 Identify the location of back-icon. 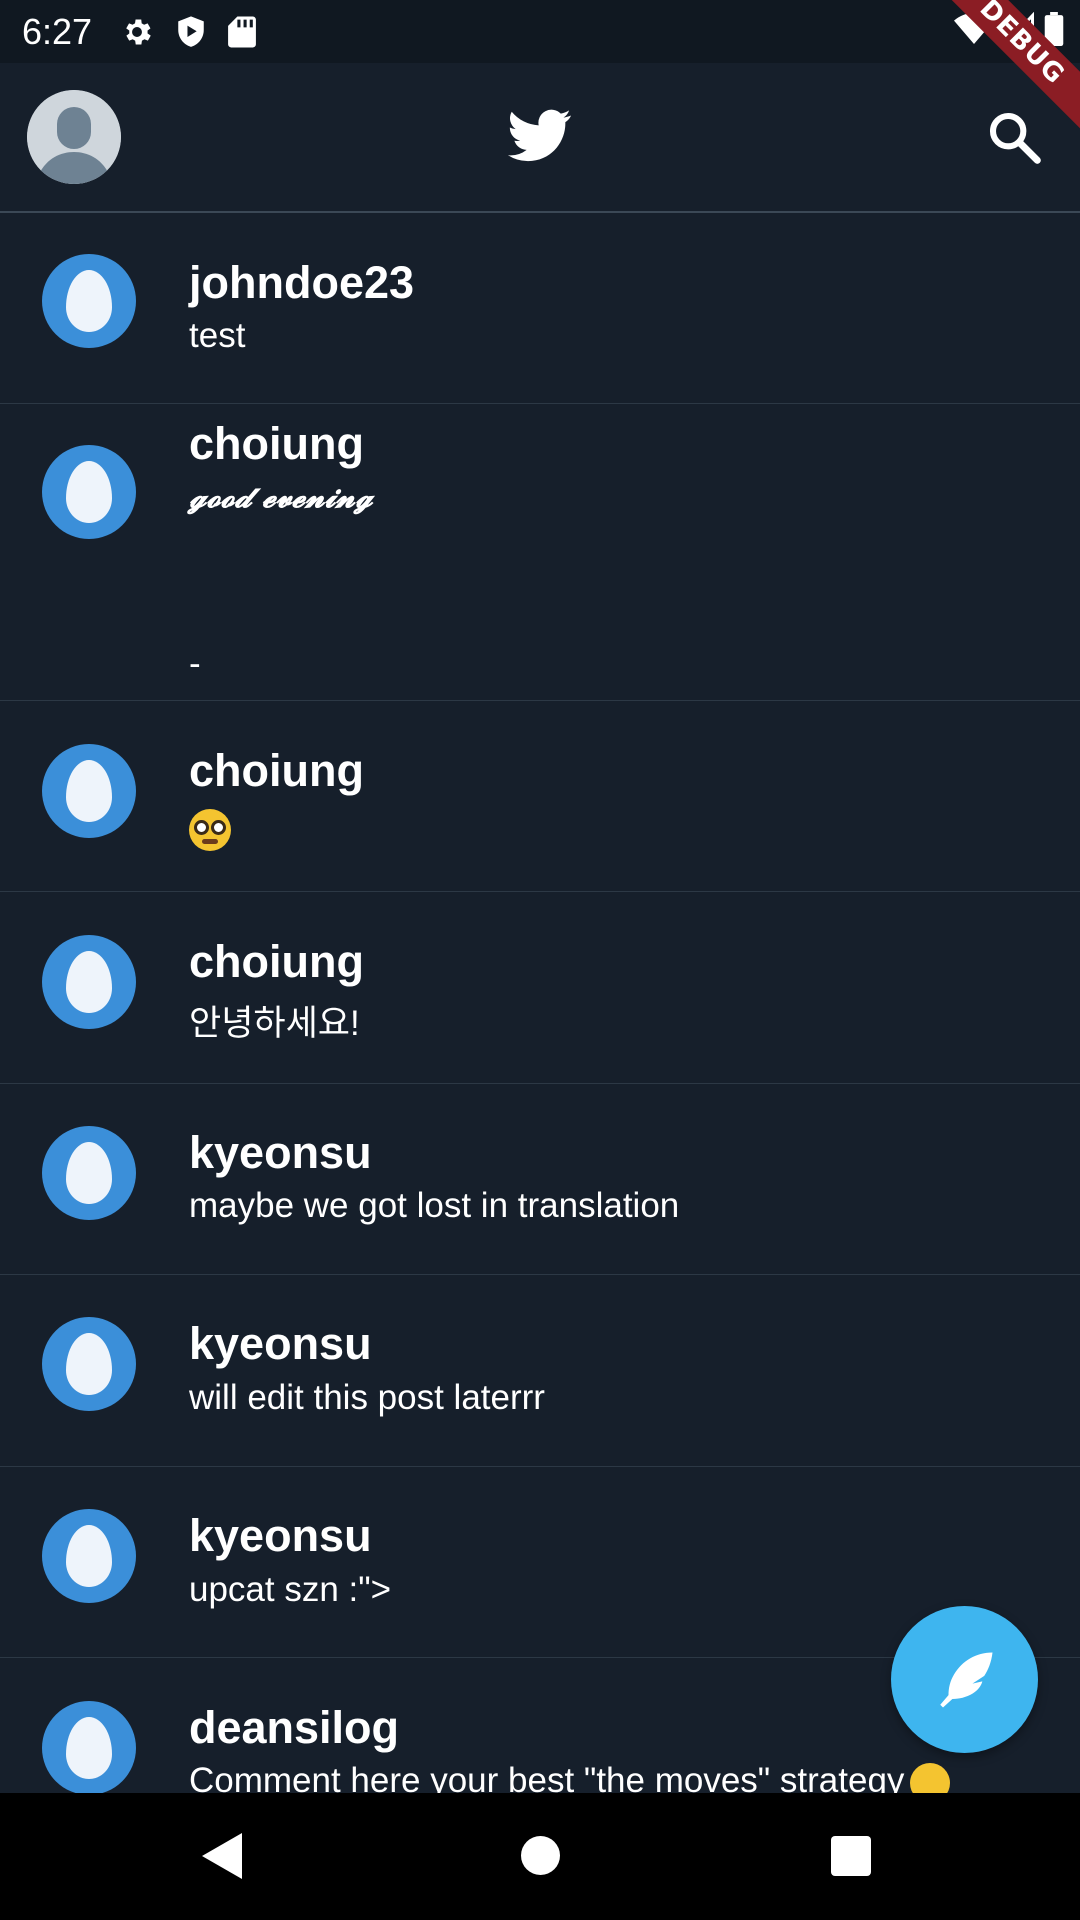
(223, 1858).